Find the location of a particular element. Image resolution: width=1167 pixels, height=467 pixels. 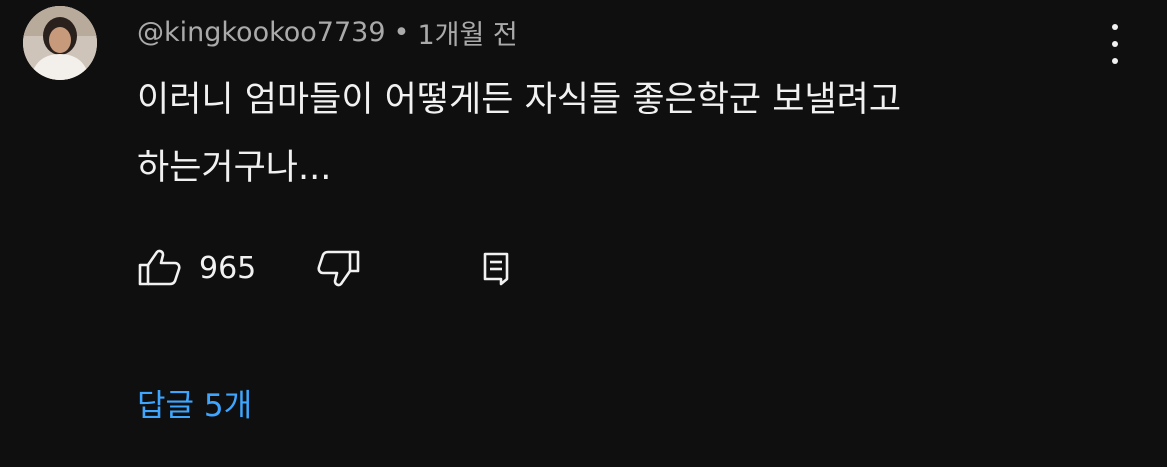

reply-button is located at coordinates (497, 268).